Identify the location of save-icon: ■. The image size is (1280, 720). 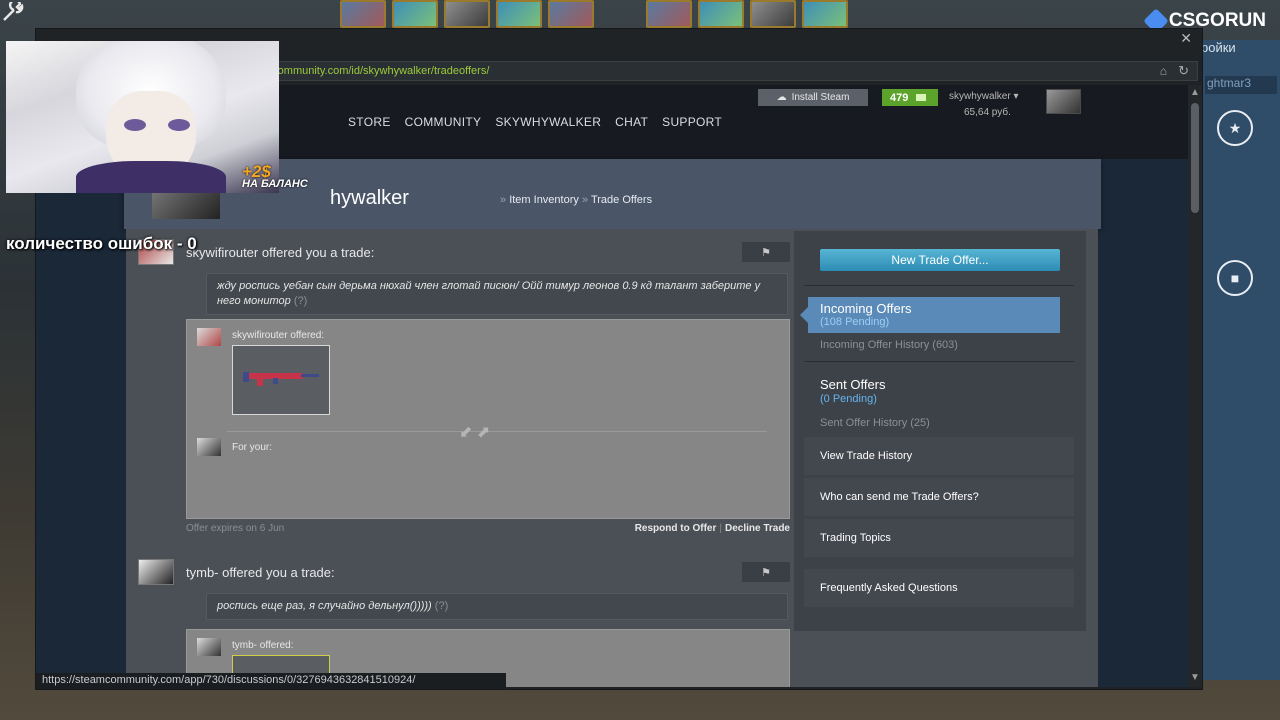
(1235, 278).